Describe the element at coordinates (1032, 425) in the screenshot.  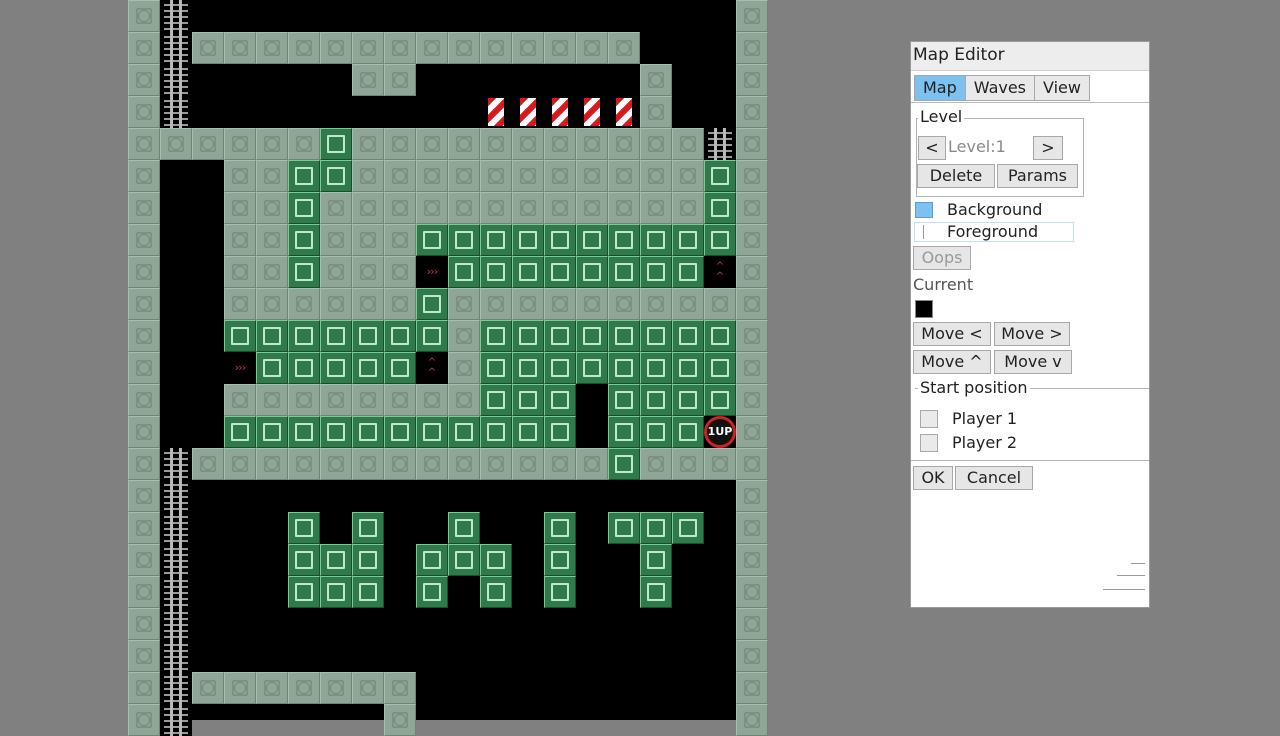
I see `start-position-group` at that location.